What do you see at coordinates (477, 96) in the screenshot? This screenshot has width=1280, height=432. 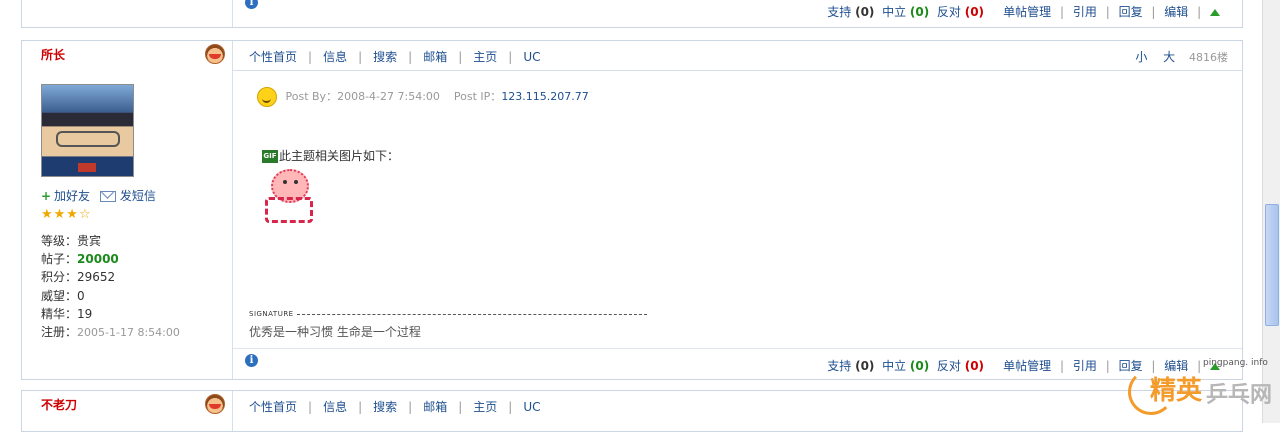 I see `post-ip-label: Post IP：` at bounding box center [477, 96].